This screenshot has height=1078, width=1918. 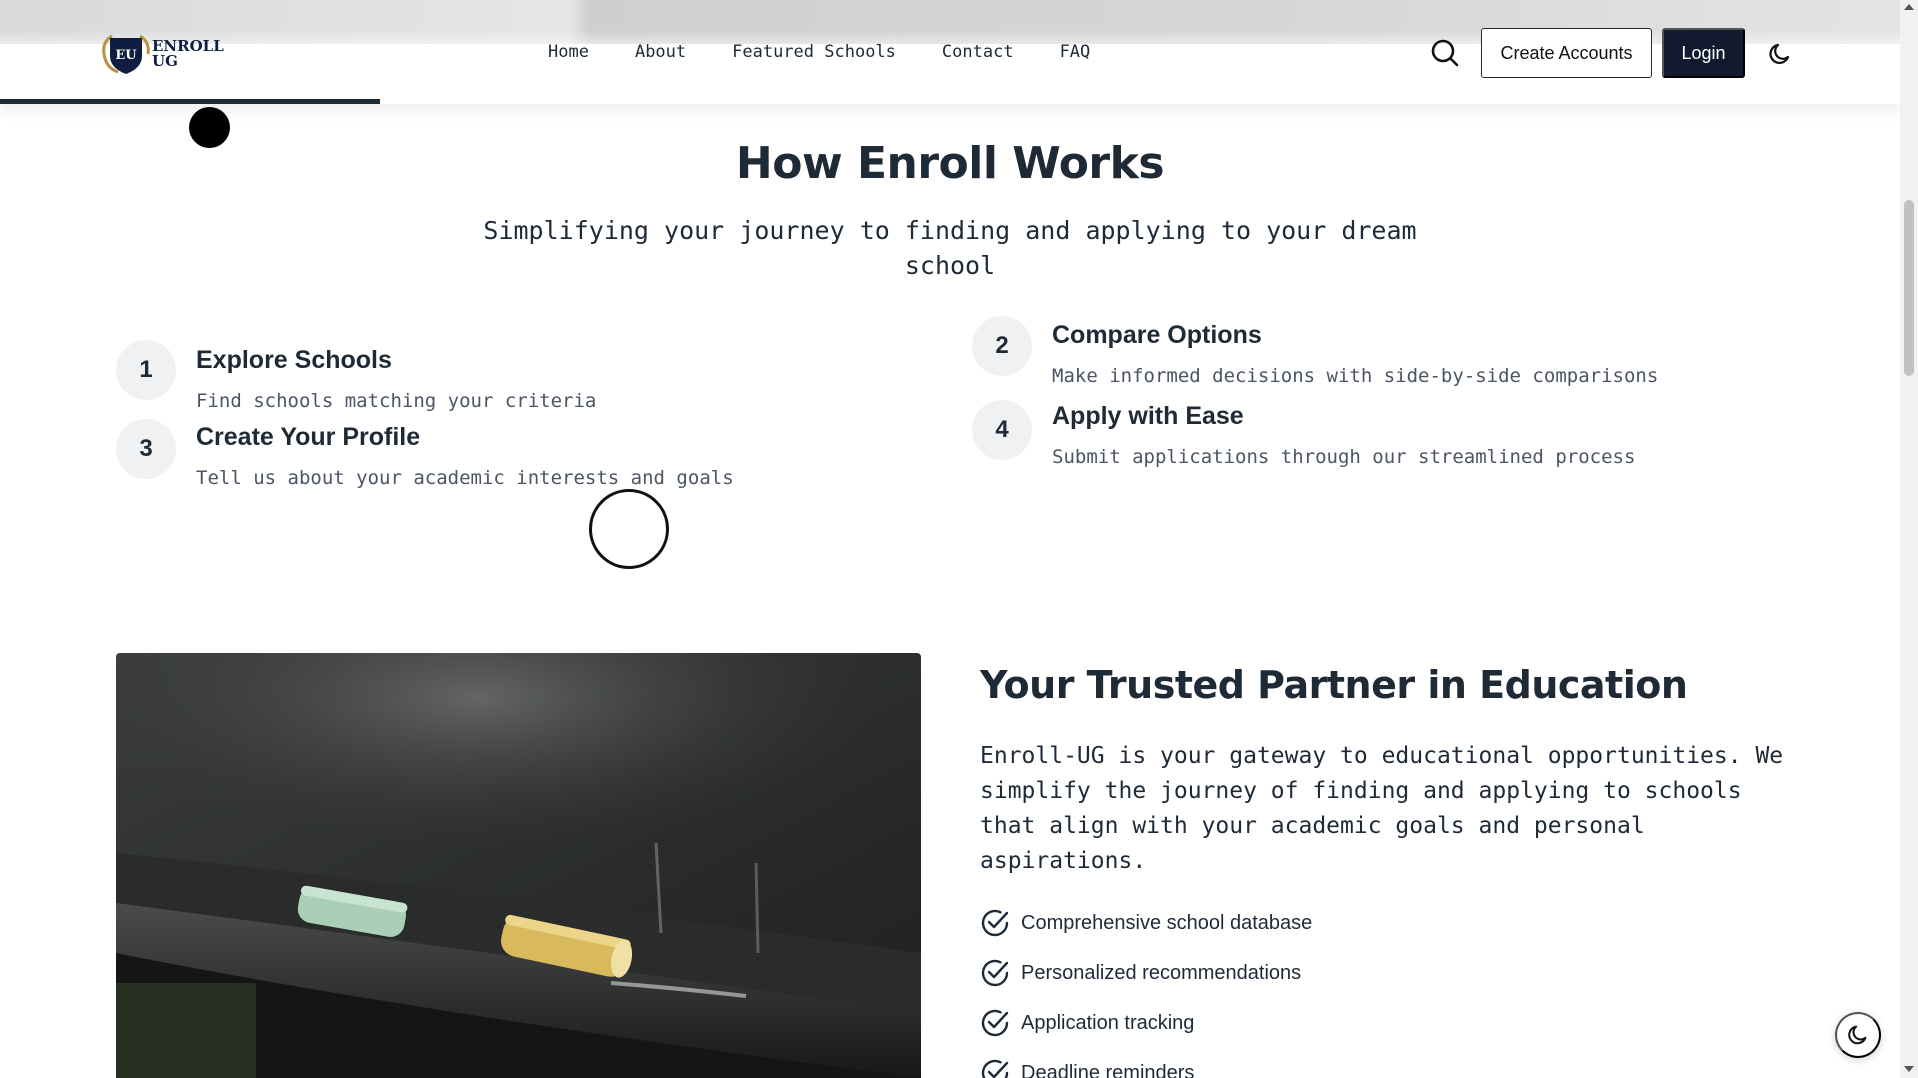 What do you see at coordinates (1334, 685) in the screenshot?
I see `partner-title: Your Trusted Partner in Education` at bounding box center [1334, 685].